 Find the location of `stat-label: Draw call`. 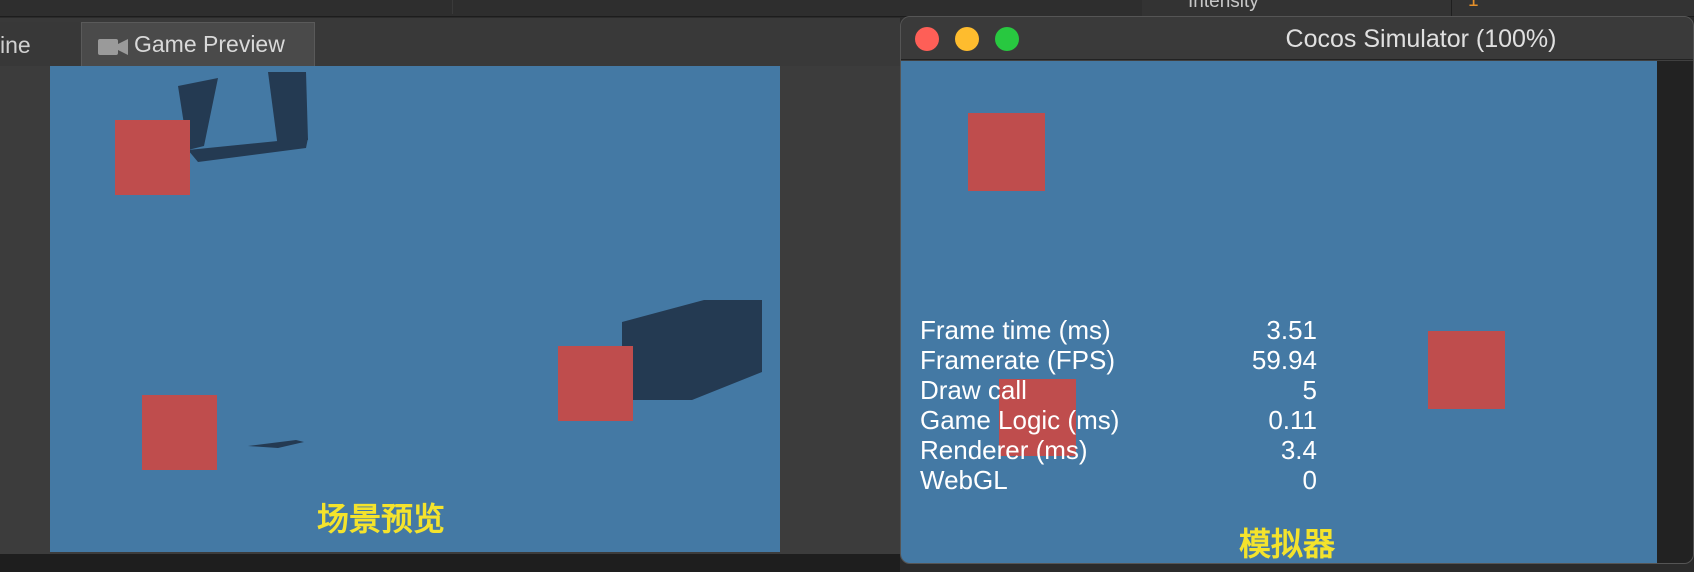

stat-label: Draw call is located at coordinates (973, 390).